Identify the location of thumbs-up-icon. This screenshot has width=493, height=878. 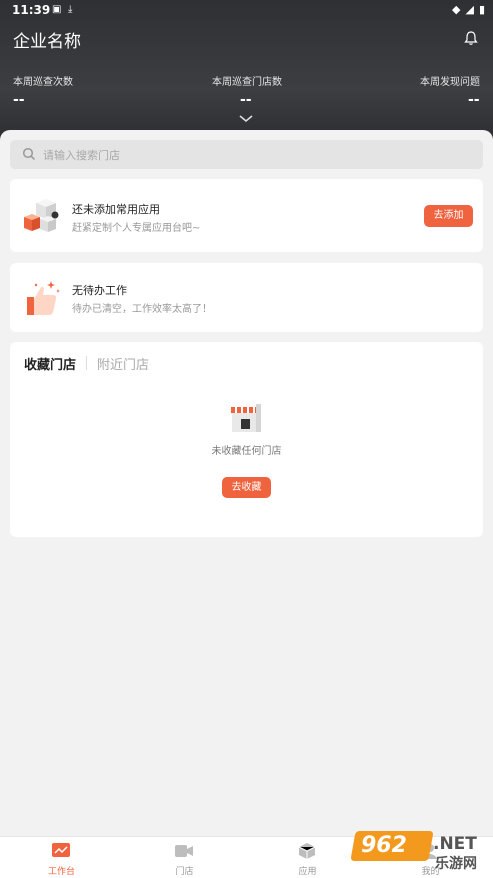
(43, 298).